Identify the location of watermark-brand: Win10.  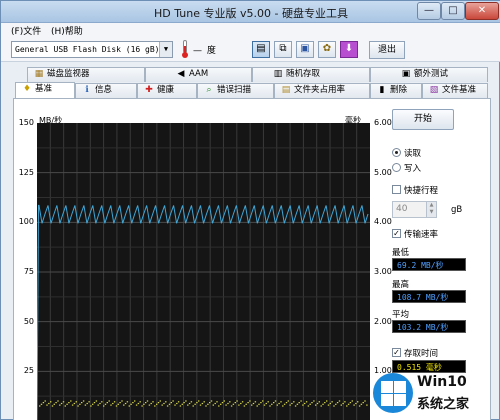
(442, 382).